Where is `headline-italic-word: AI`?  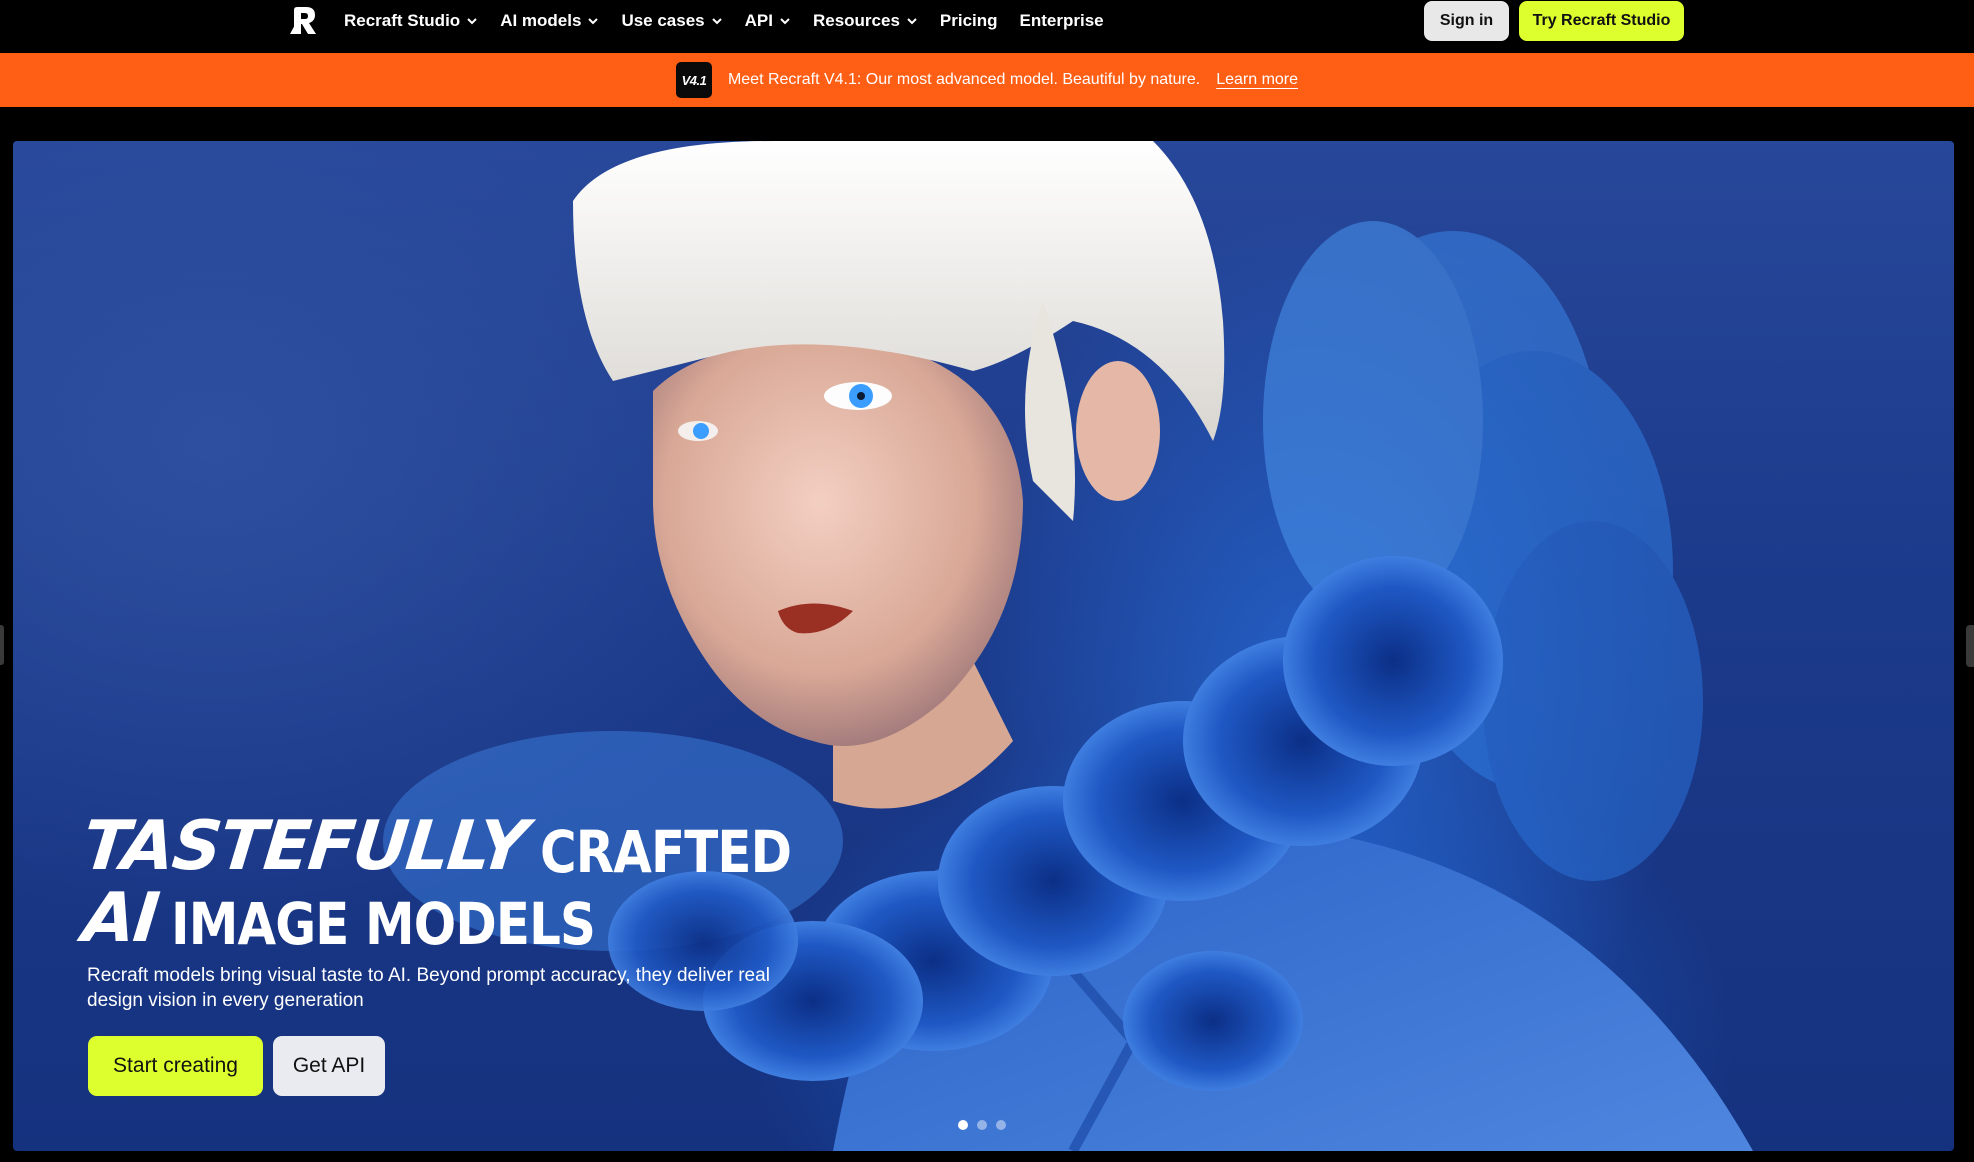 headline-italic-word: AI is located at coordinates (120, 918).